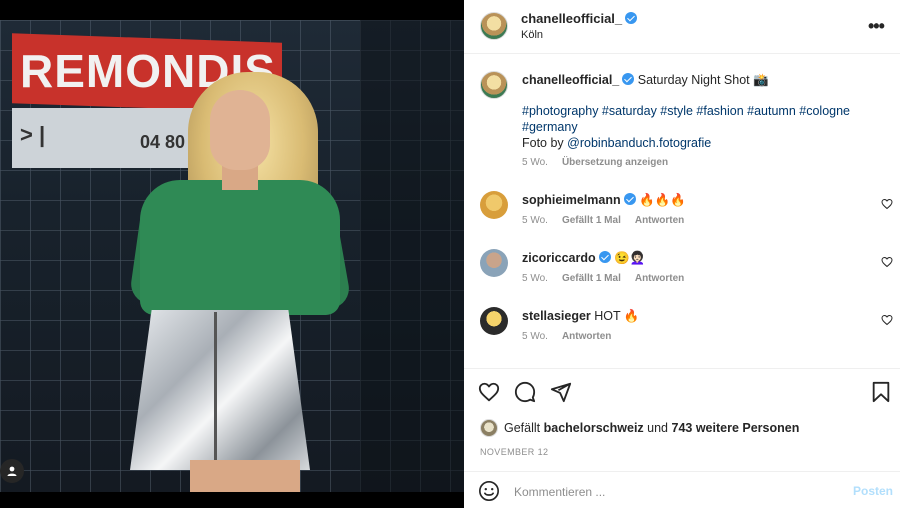 The width and height of the screenshot is (900, 508). I want to click on share-icon, so click(561, 392).